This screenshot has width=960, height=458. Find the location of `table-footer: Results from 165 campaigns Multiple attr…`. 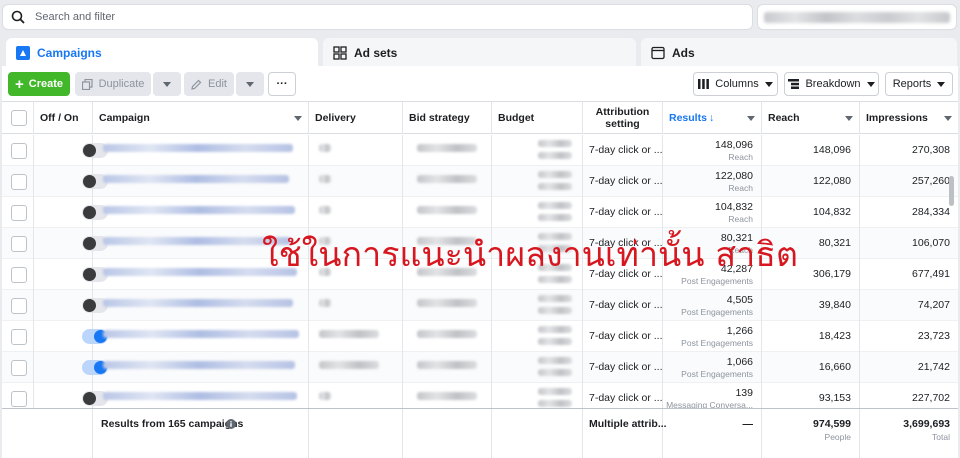

table-footer: Results from 165 campaigns Multiple attr… is located at coordinates (480, 433).